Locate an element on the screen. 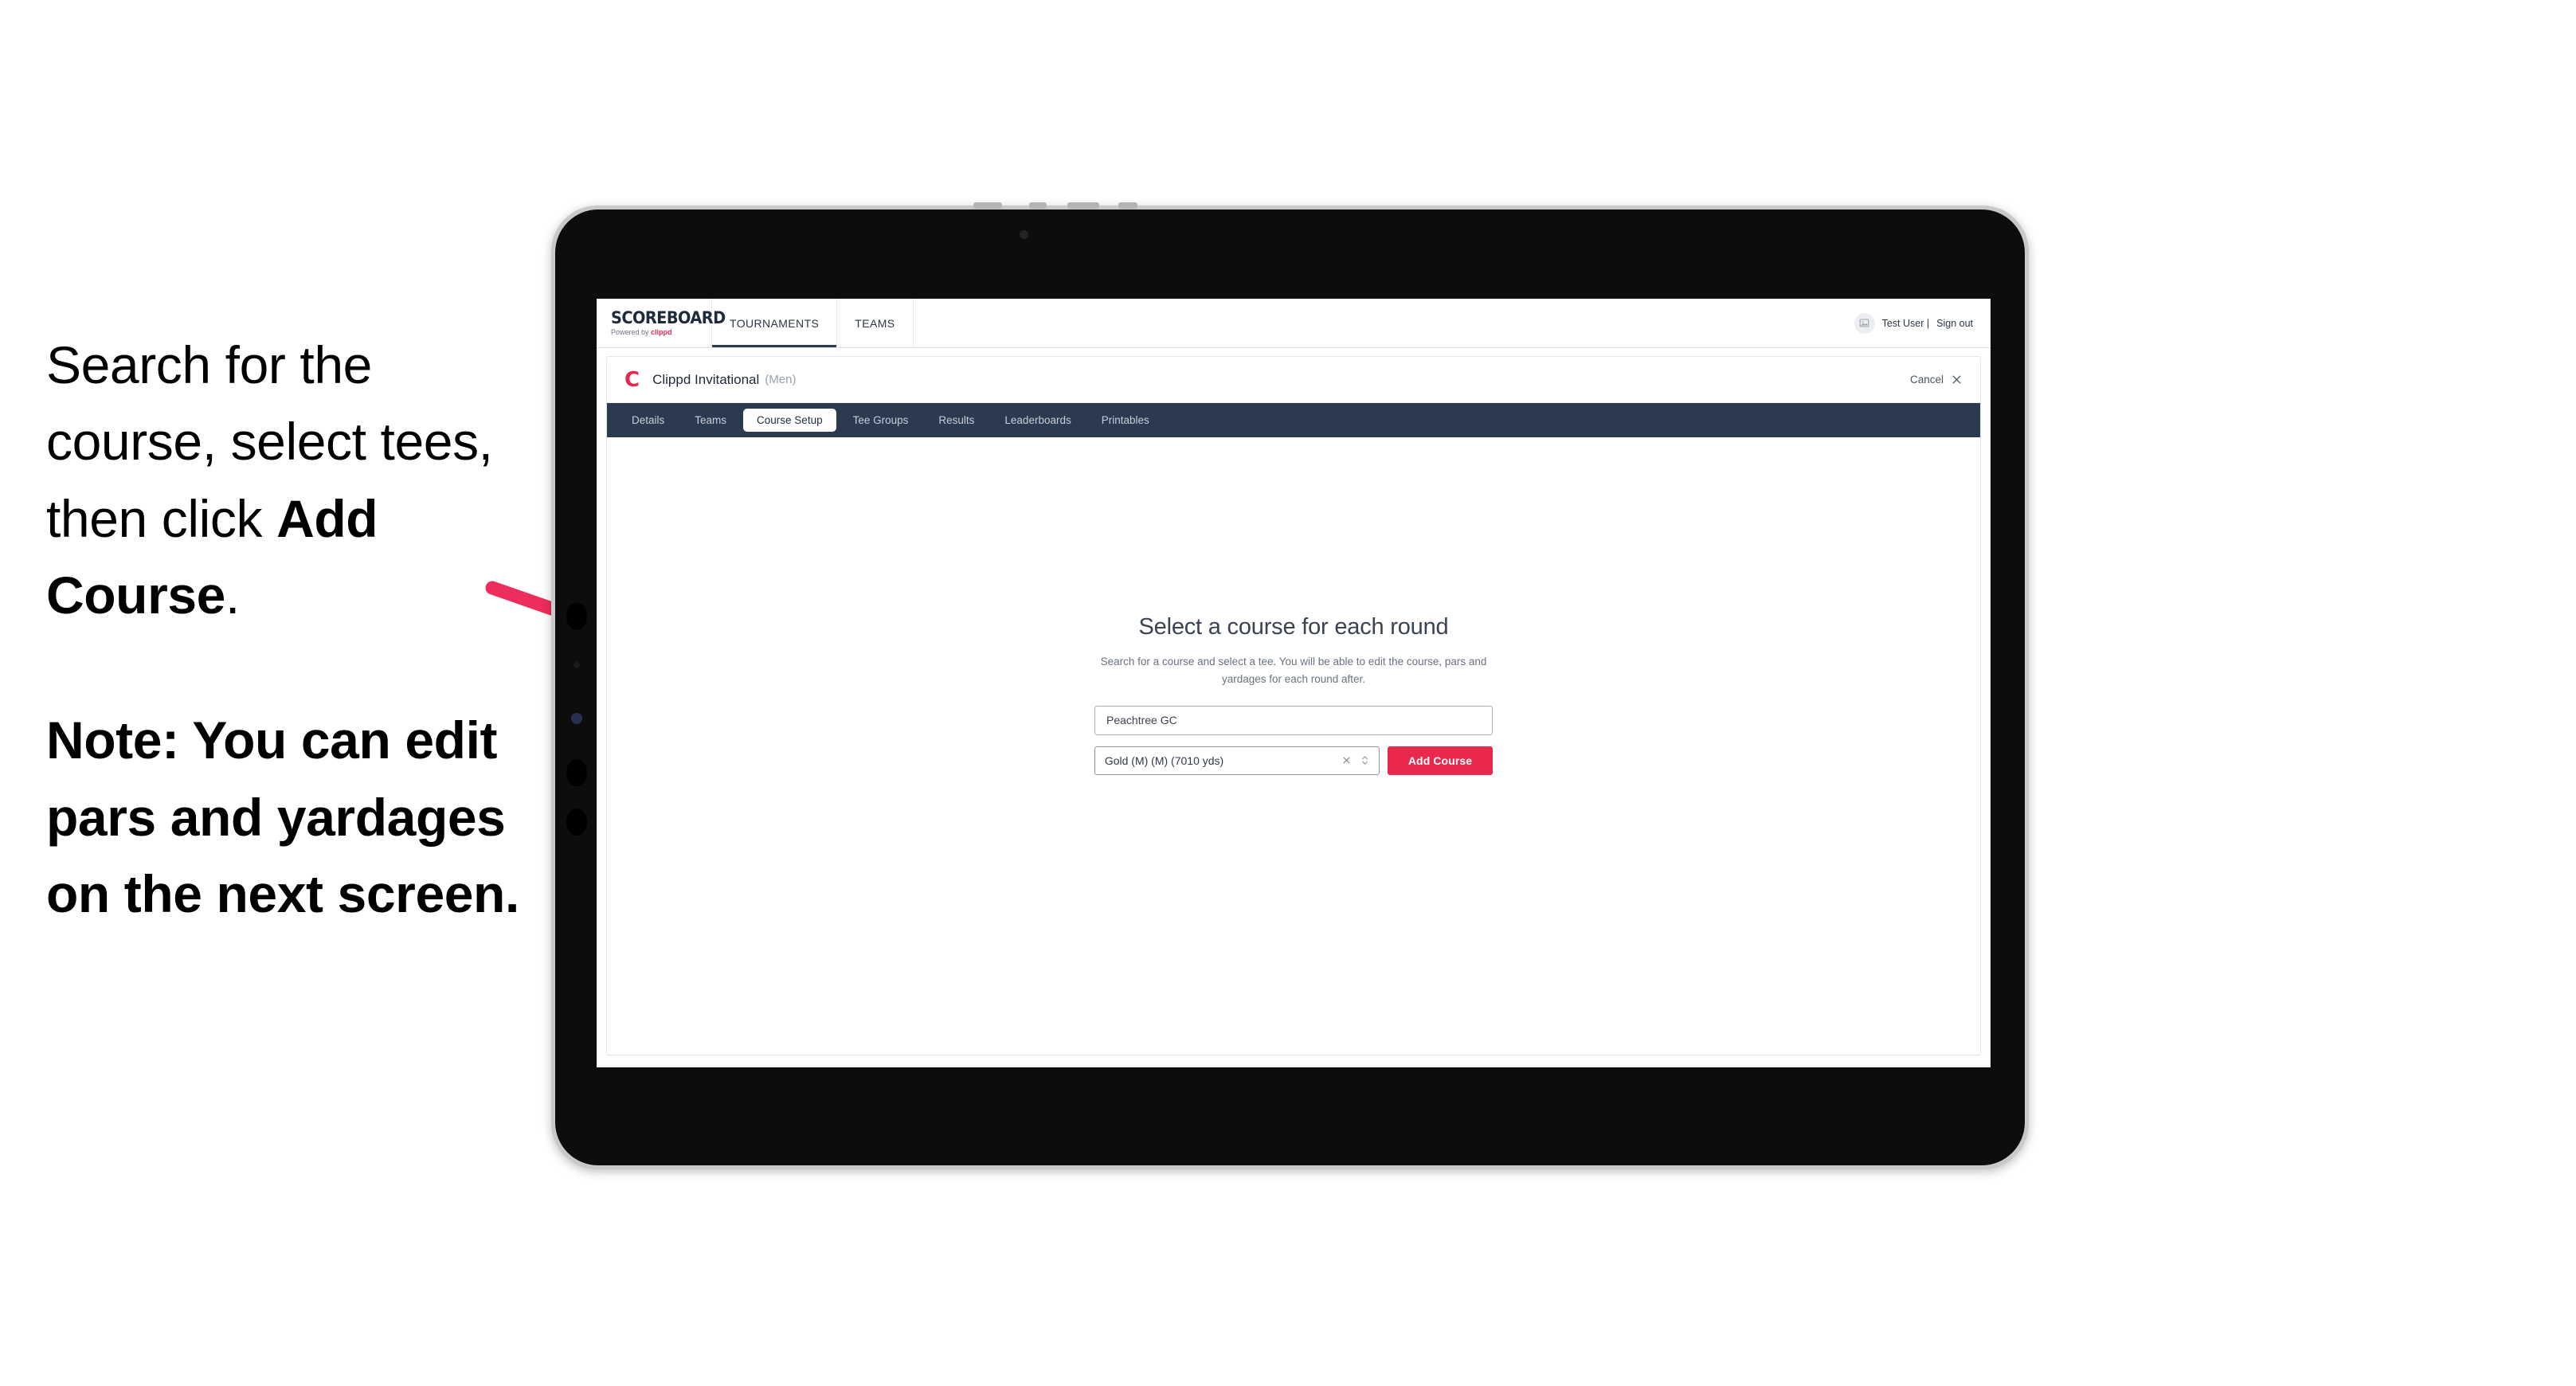 The image size is (2576, 1386). tab-tee-groups: Tee Groups is located at coordinates (881, 421).